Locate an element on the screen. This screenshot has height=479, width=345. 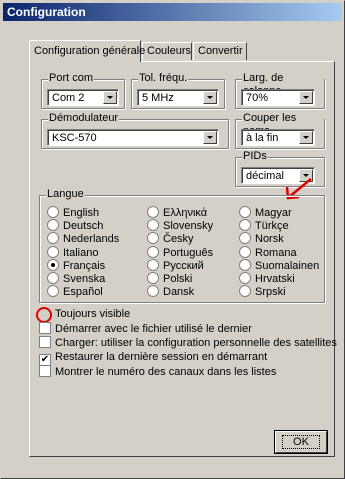
language-label: Slovensky is located at coordinates (188, 226).